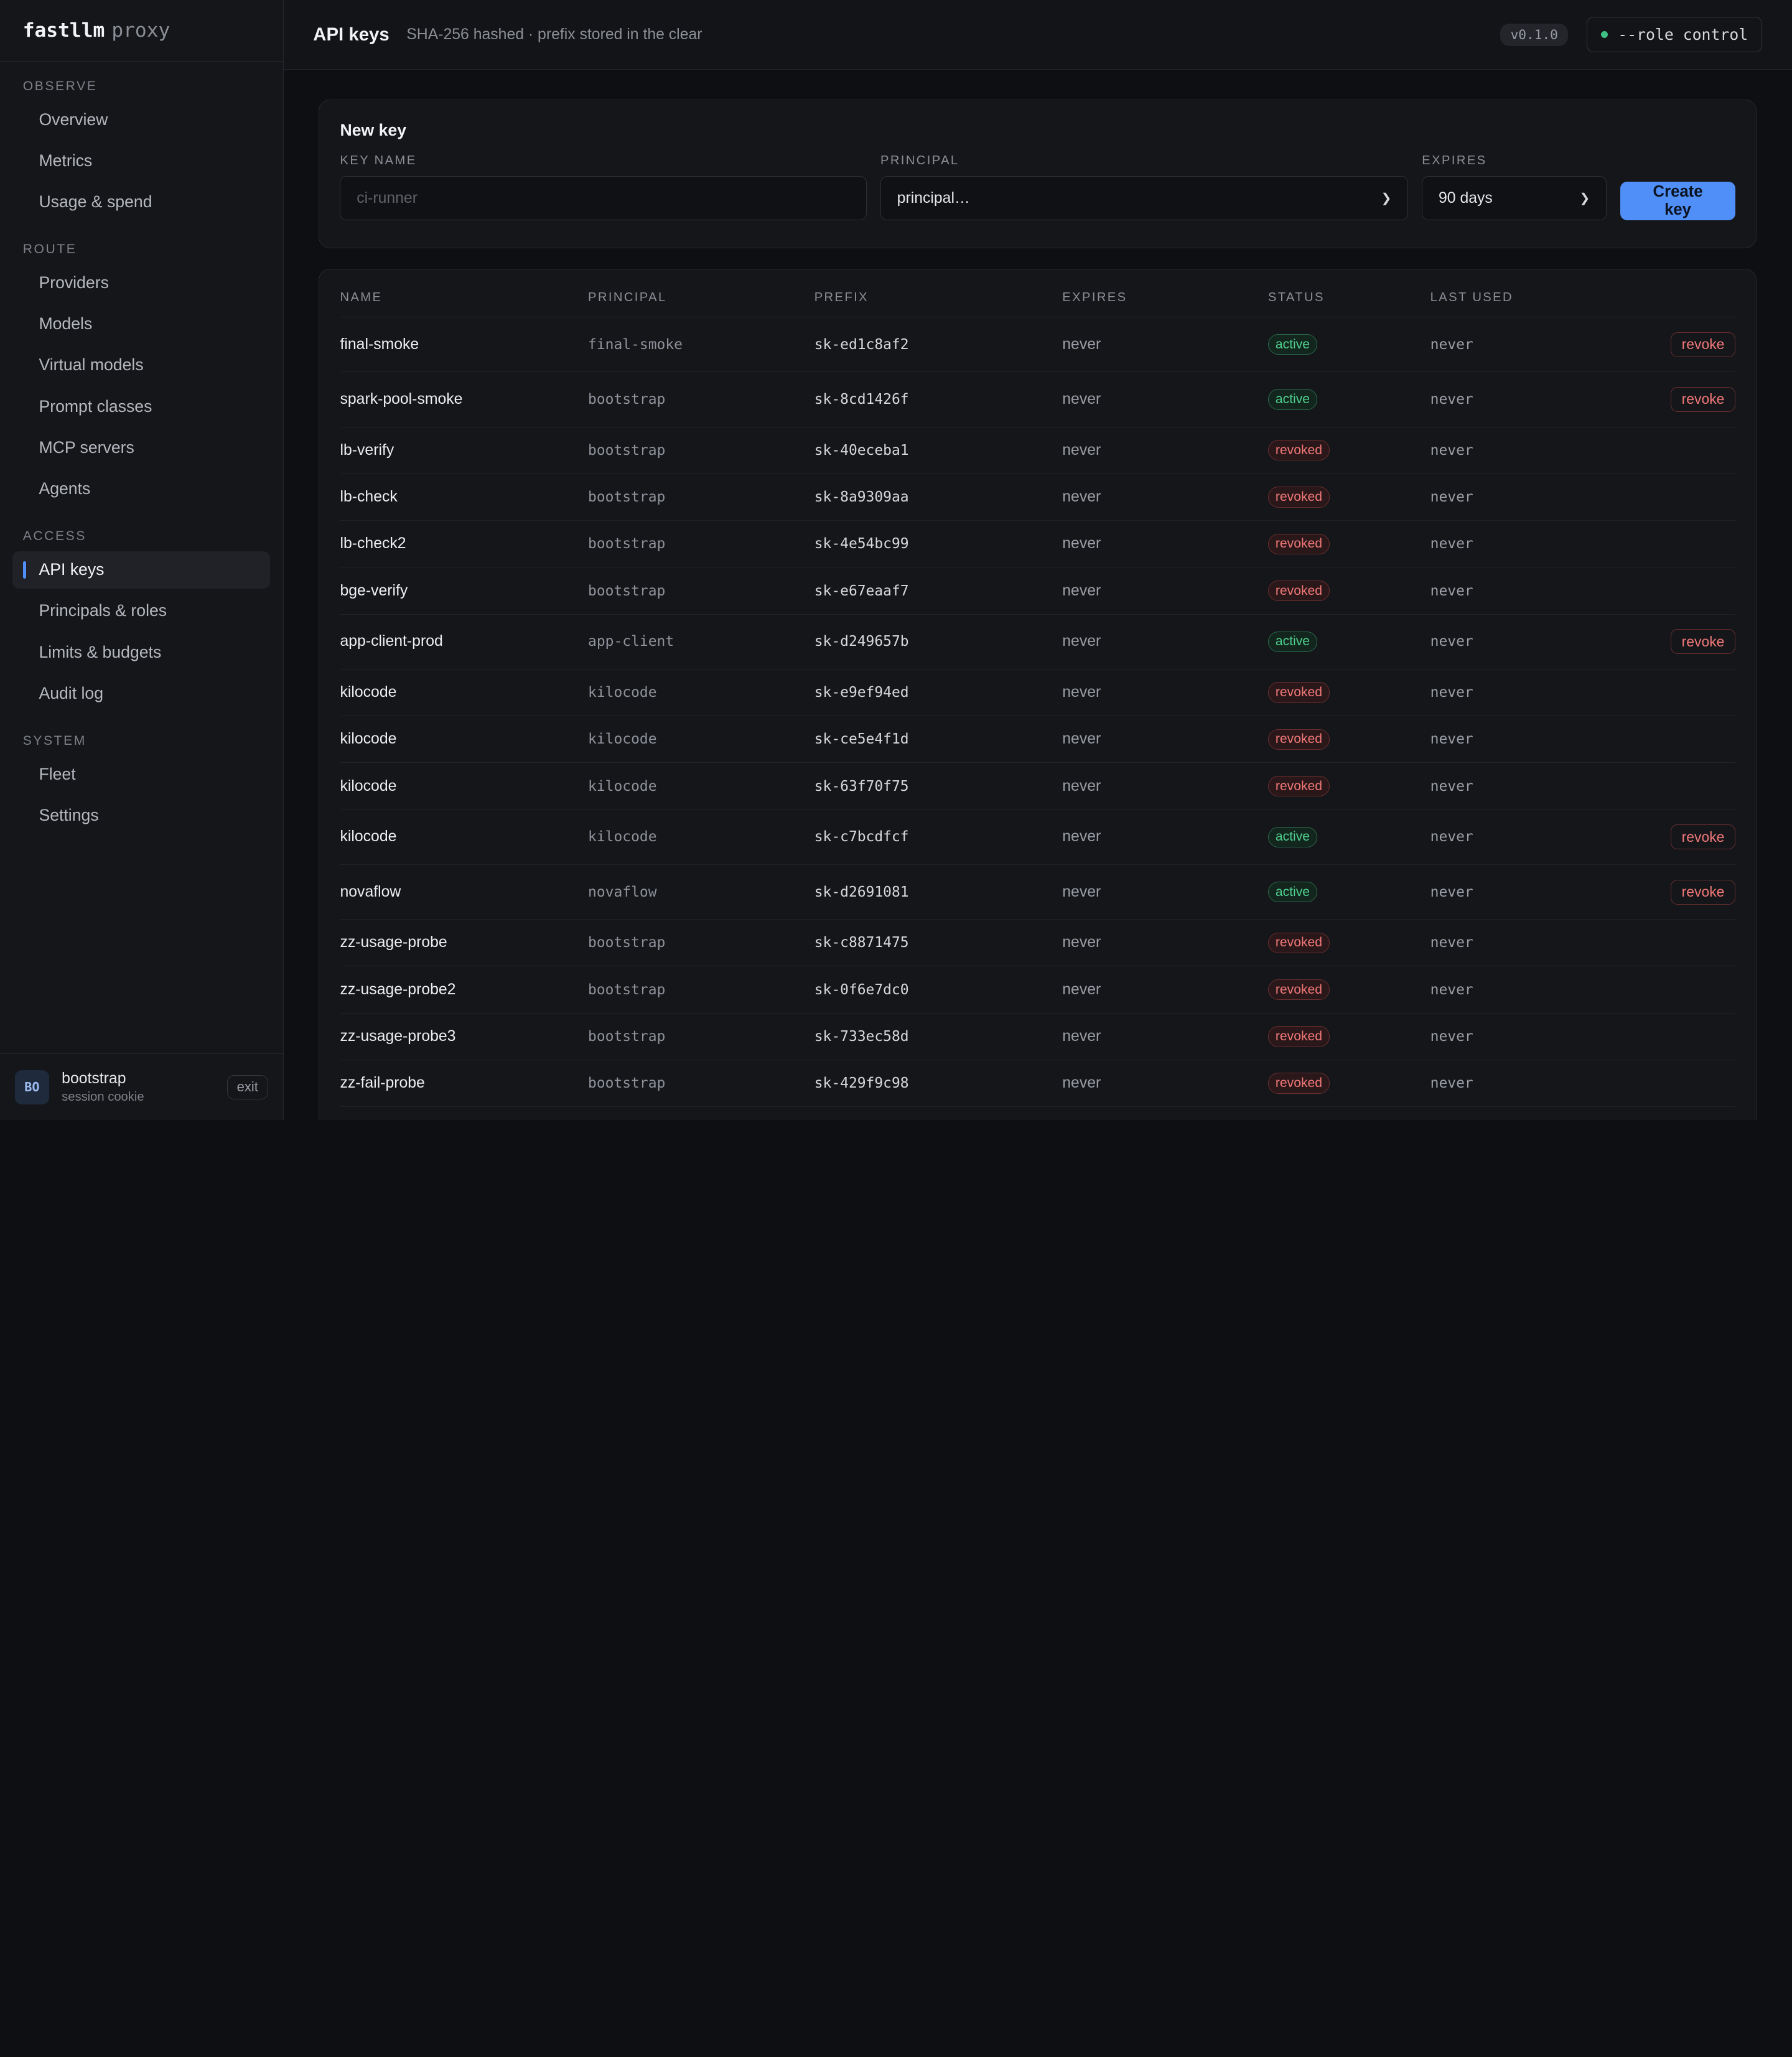 The width and height of the screenshot is (1792, 2057). What do you see at coordinates (1144, 198) in the screenshot?
I see `principal-select: principal… ❯` at bounding box center [1144, 198].